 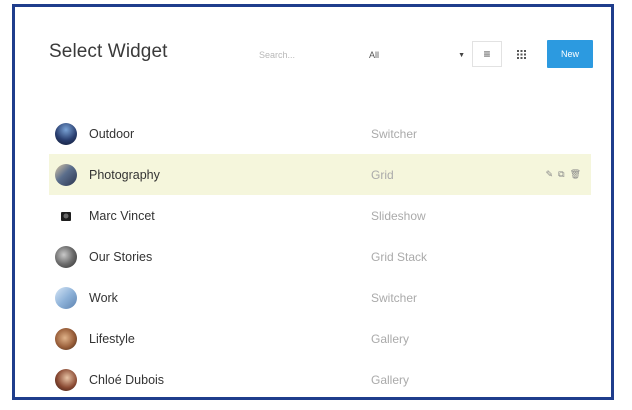 I want to click on copy-icon: ⧉, so click(x=561, y=174).